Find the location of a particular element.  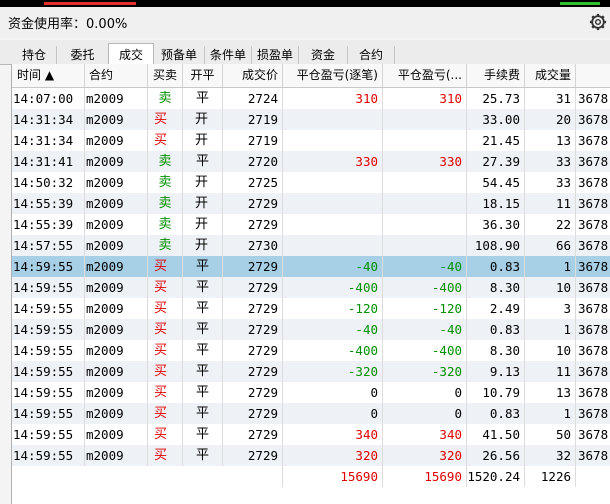

cell-fee: 36.30 is located at coordinates (496, 224).